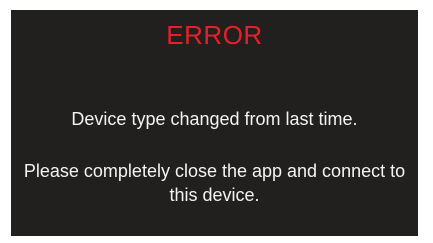 Image resolution: width=433 pixels, height=243 pixels. Describe the element at coordinates (214, 35) in the screenshot. I see `error-title: ERROR` at that location.